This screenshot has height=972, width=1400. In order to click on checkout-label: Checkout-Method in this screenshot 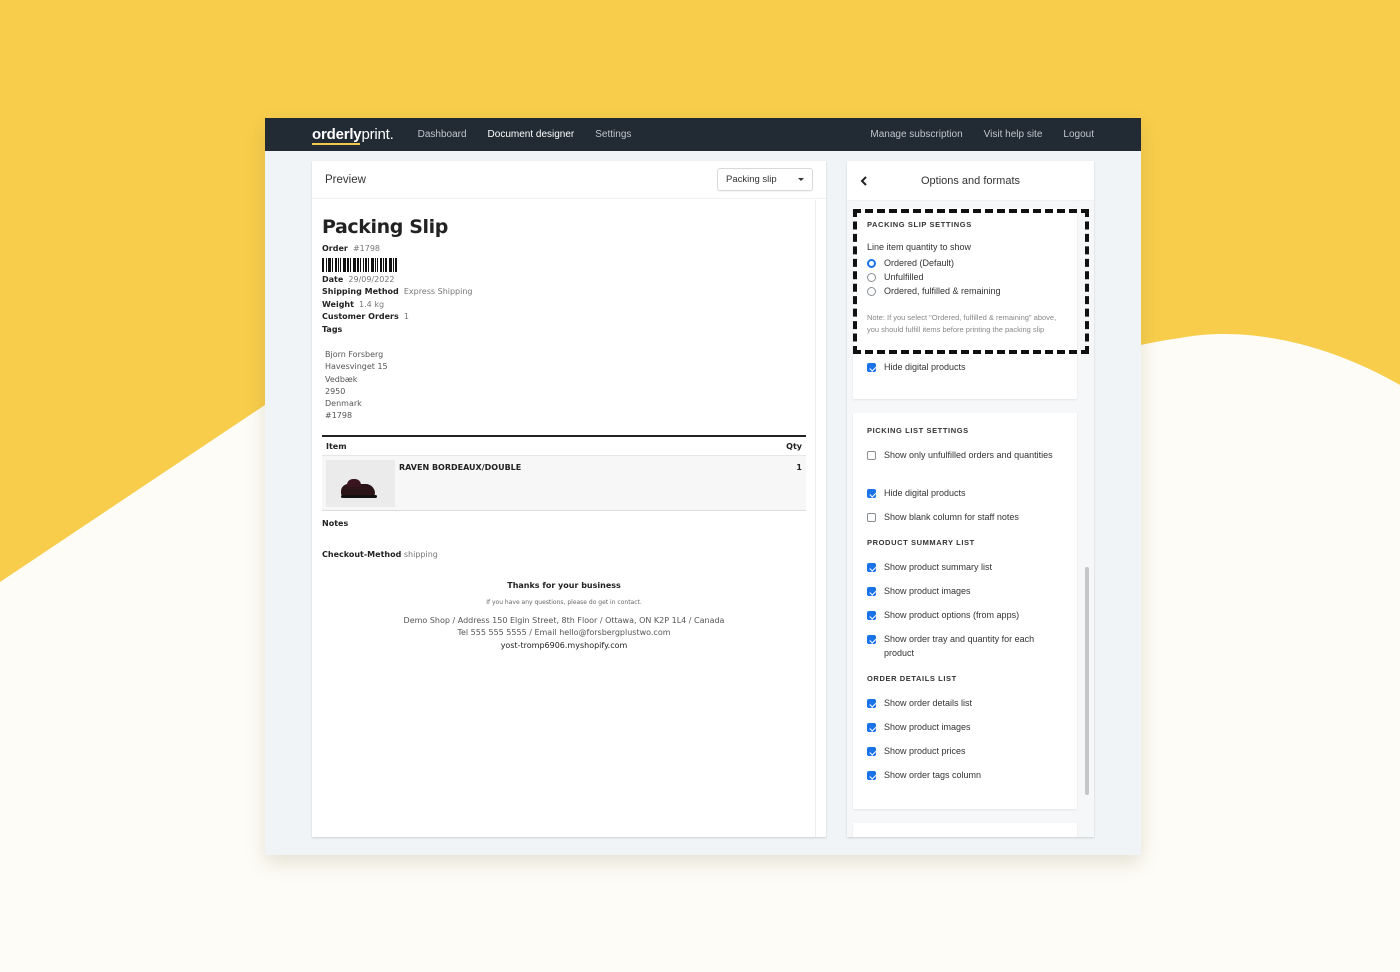, I will do `click(362, 554)`.